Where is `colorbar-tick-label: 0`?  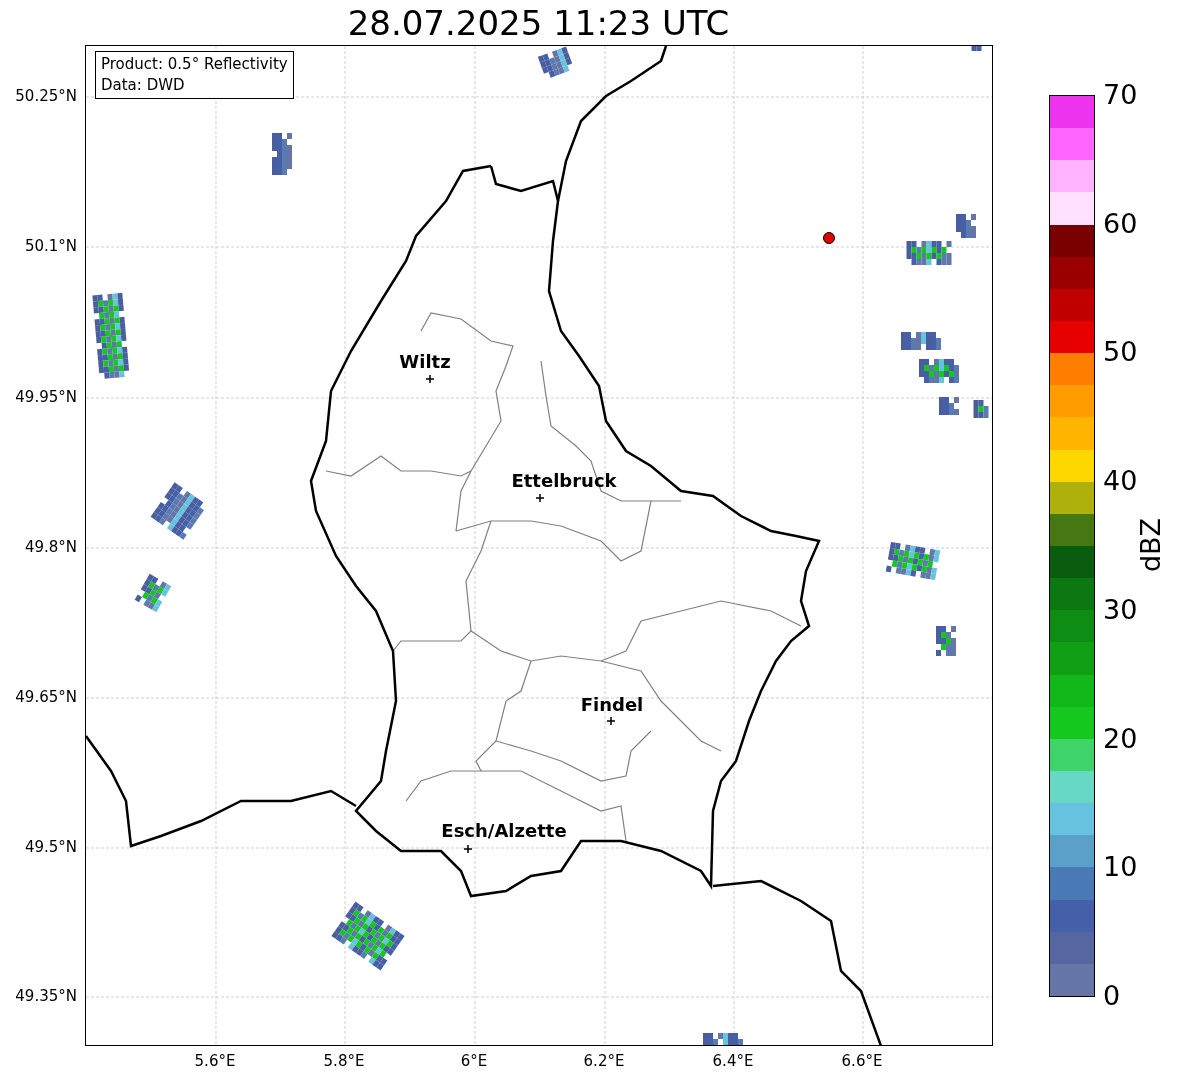
colorbar-tick-label: 0 is located at coordinates (1112, 996).